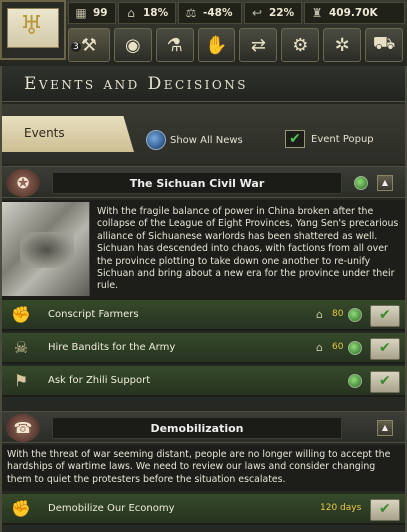 Image resolution: width=407 pixels, height=532 pixels. Describe the element at coordinates (44, 133) in the screenshot. I see `tab-events-label: Events` at that location.